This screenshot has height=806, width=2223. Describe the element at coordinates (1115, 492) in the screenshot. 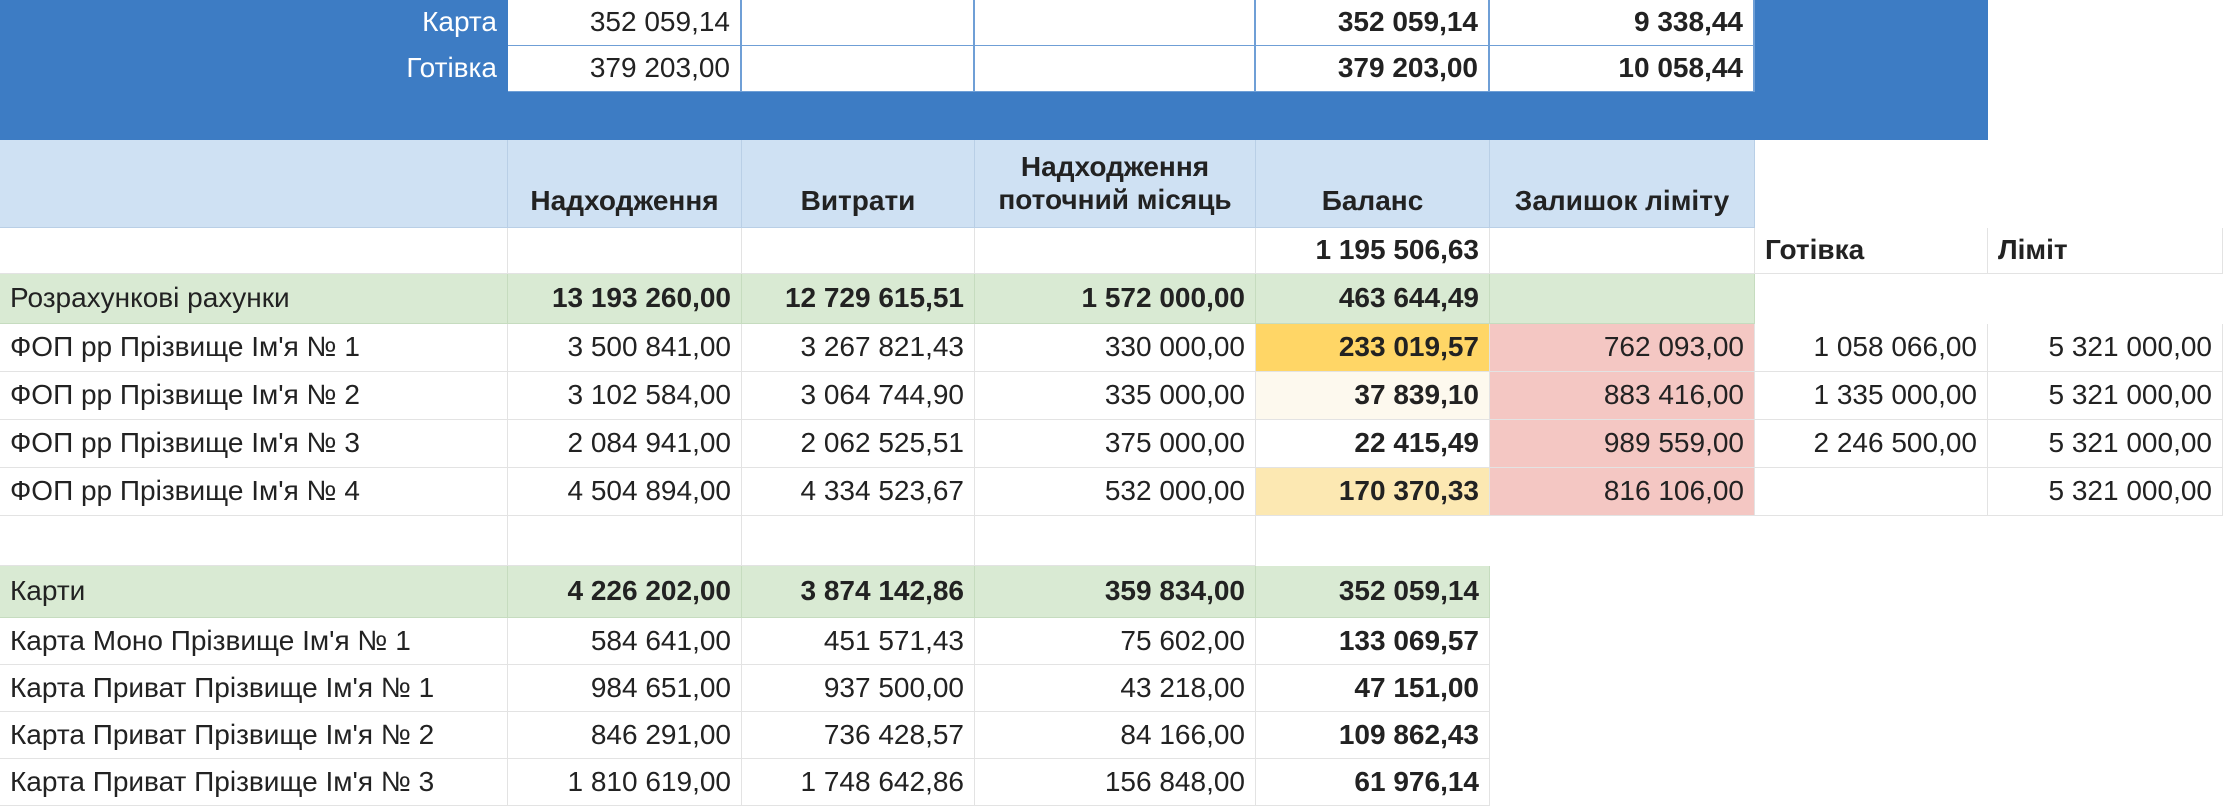

I see `account-month: 532 000,00` at that location.